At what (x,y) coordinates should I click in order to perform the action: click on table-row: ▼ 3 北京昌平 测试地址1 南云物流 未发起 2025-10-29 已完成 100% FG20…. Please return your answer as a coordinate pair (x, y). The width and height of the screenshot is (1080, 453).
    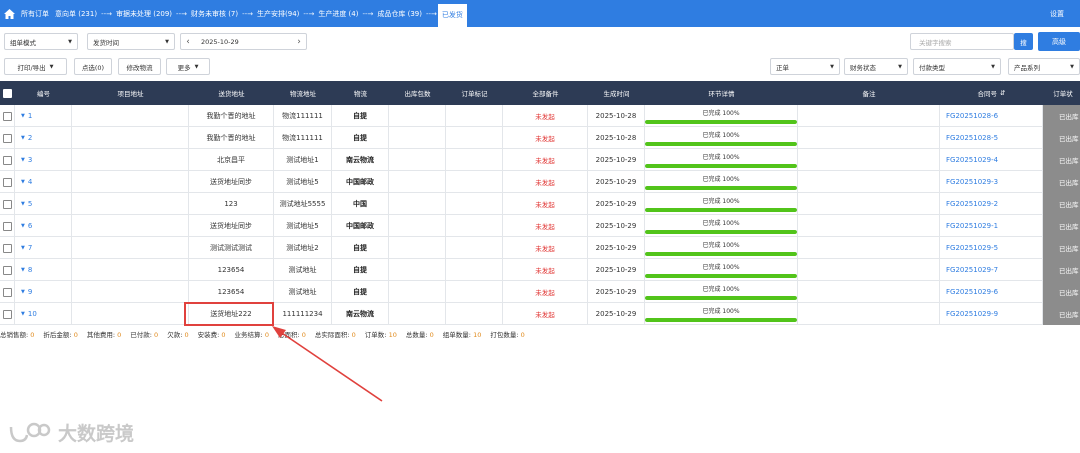
    Looking at the image, I should click on (540, 160).